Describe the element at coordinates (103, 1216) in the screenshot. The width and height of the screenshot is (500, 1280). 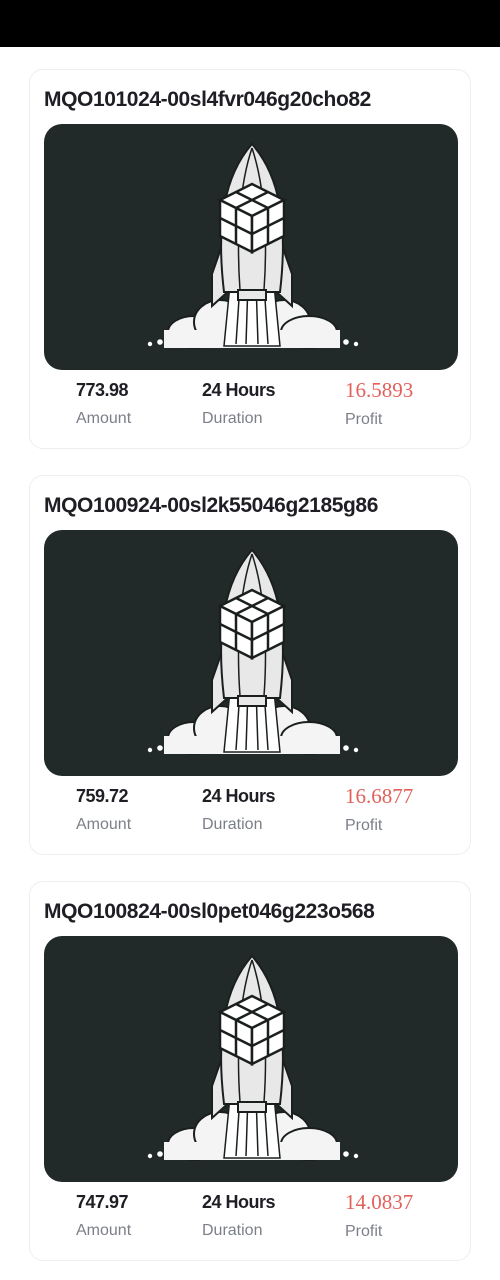
I see `amount-stat: 747.97 Amount` at that location.